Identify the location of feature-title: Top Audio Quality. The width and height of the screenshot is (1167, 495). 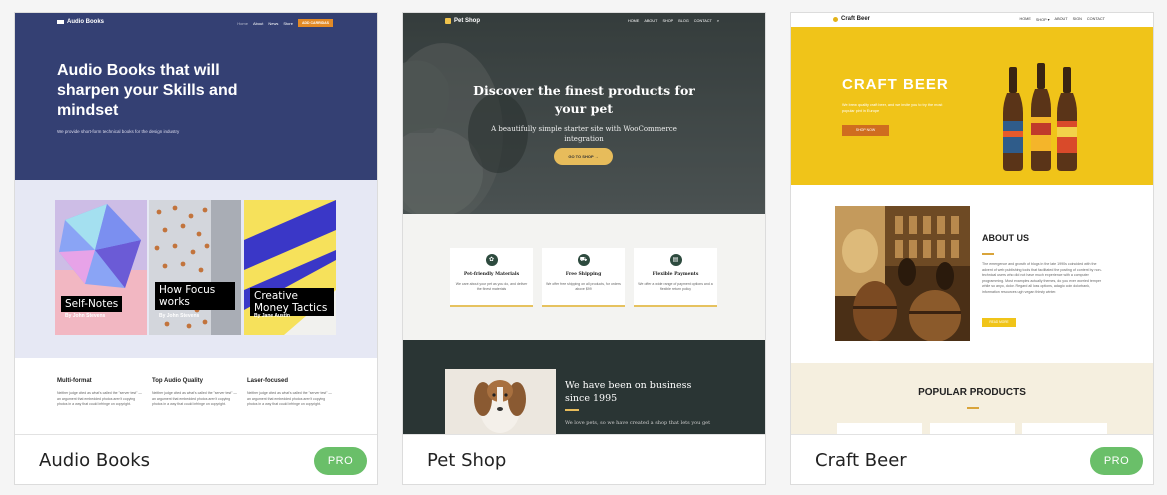
(177, 381).